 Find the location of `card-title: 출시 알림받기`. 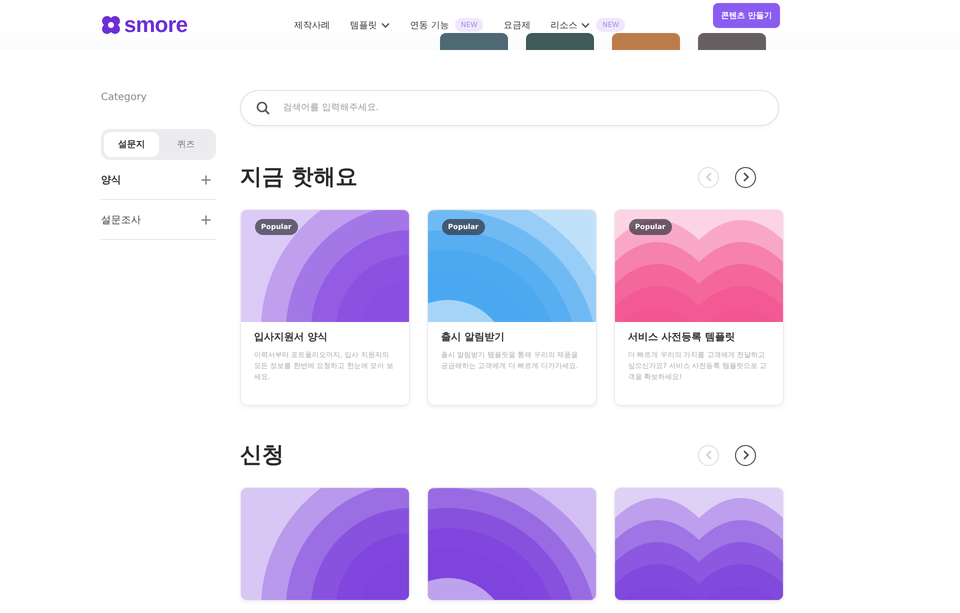

card-title: 출시 알림받기 is located at coordinates (473, 337).